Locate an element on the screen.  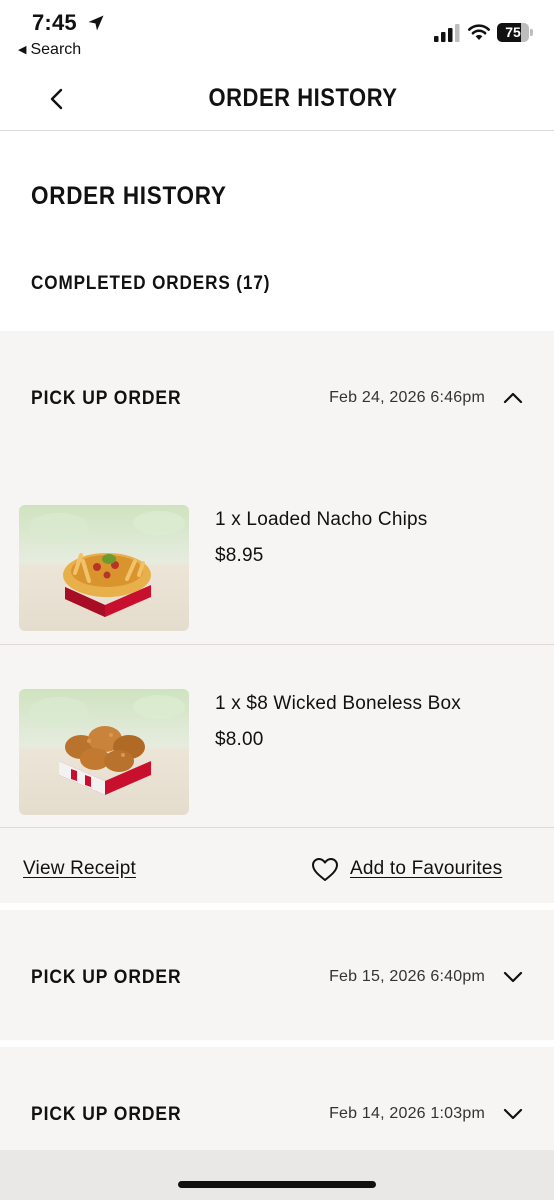
order-date: Feb 15, 2026 6:40pm is located at coordinates (407, 976).